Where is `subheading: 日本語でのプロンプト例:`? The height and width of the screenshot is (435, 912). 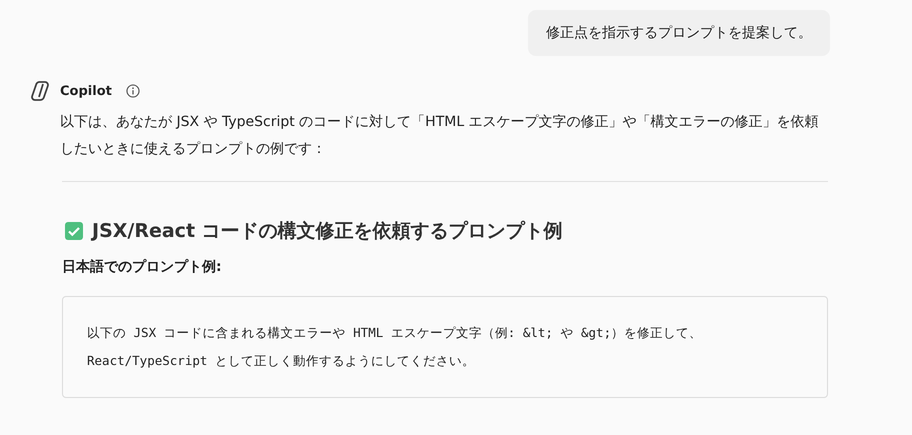 subheading: 日本語でのプロンプト例: is located at coordinates (142, 267).